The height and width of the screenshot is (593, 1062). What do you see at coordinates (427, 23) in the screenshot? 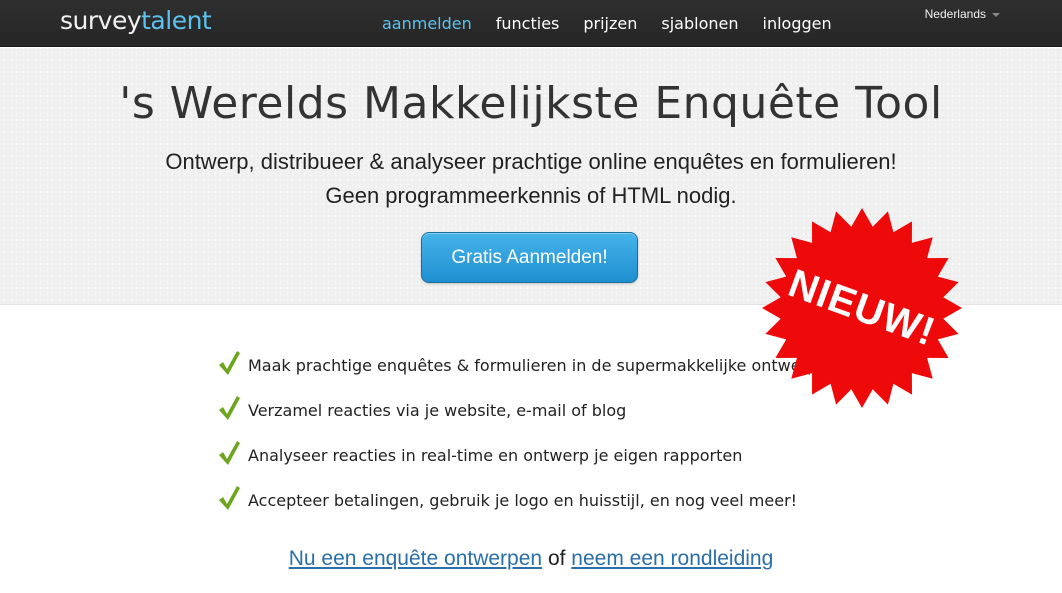
I see `nav-item-aanmelden: aanmelden` at bounding box center [427, 23].